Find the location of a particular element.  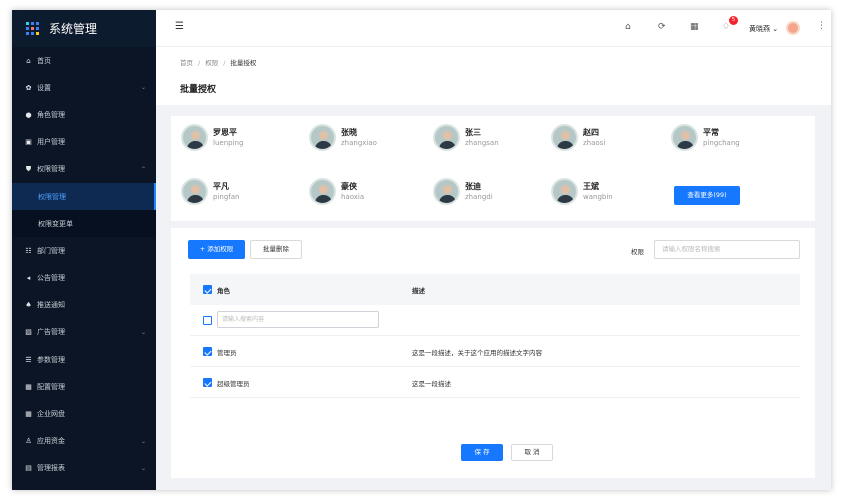

user-item: 平常 pingchang is located at coordinates (705, 137).